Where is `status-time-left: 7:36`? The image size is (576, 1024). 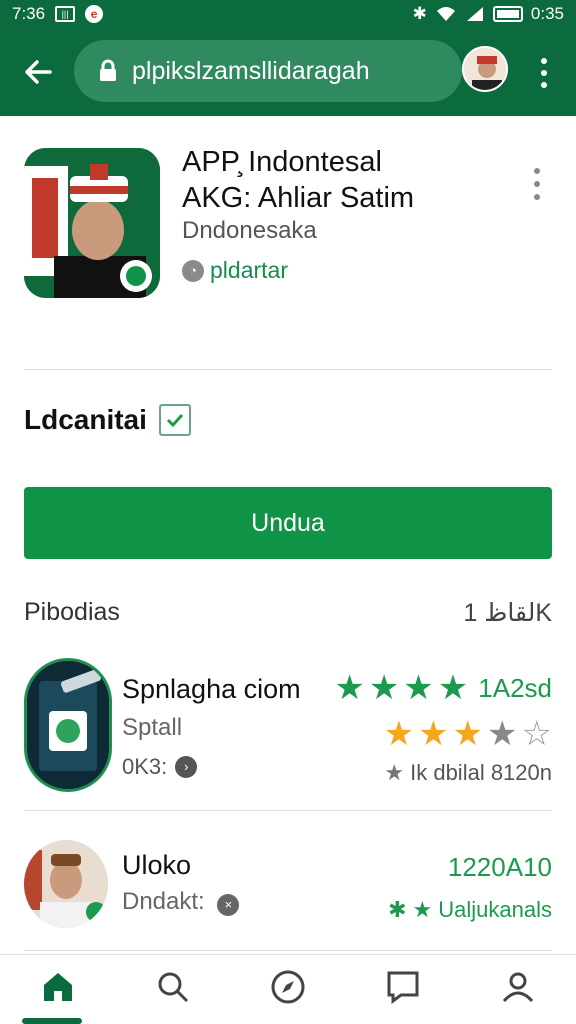
status-time-left: 7:36 is located at coordinates (29, 13).